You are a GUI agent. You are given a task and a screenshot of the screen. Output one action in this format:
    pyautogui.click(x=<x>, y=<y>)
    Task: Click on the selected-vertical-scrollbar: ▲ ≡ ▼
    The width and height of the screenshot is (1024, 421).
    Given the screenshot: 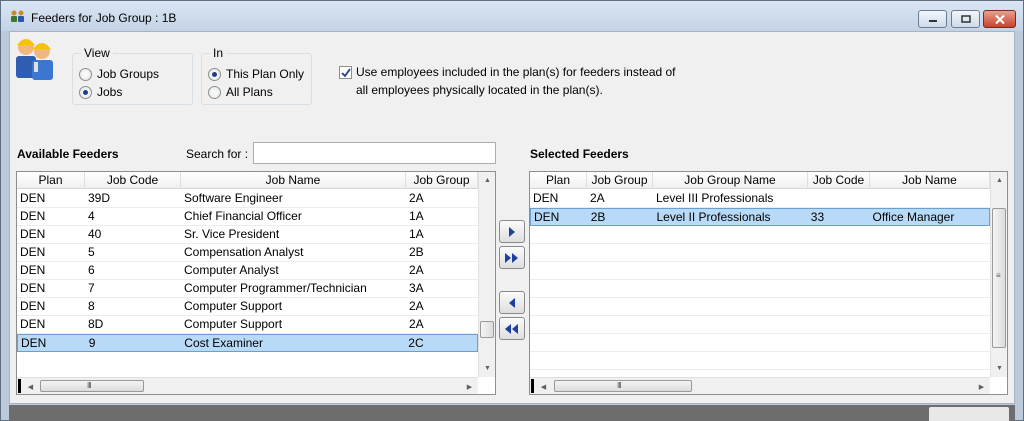 What is the action you would take?
    pyautogui.click(x=998, y=274)
    